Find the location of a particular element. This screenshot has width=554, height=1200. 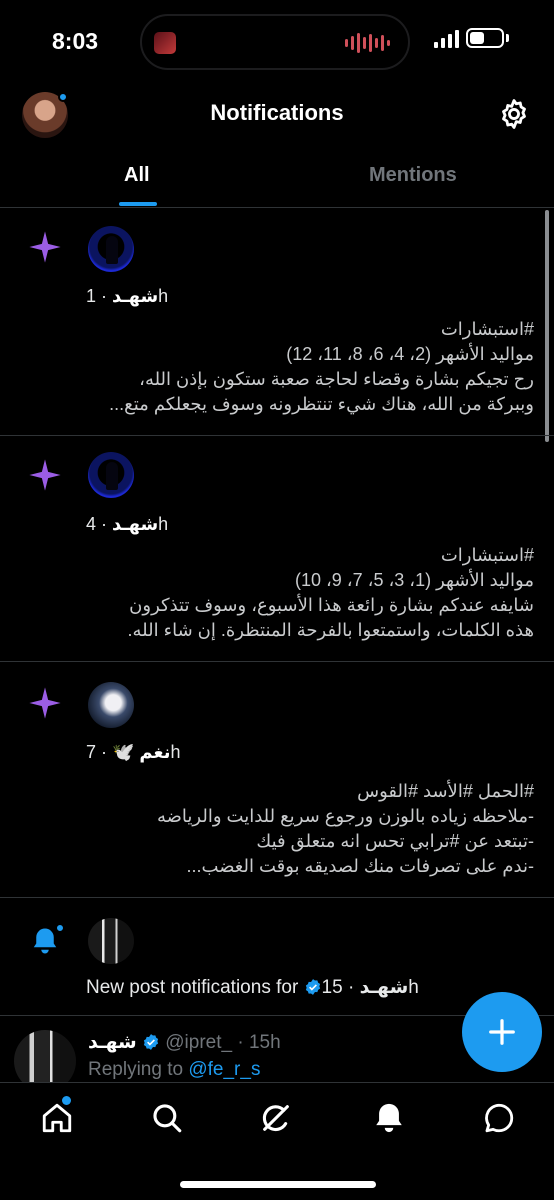

home-unread-dot is located at coordinates (66, 1100).